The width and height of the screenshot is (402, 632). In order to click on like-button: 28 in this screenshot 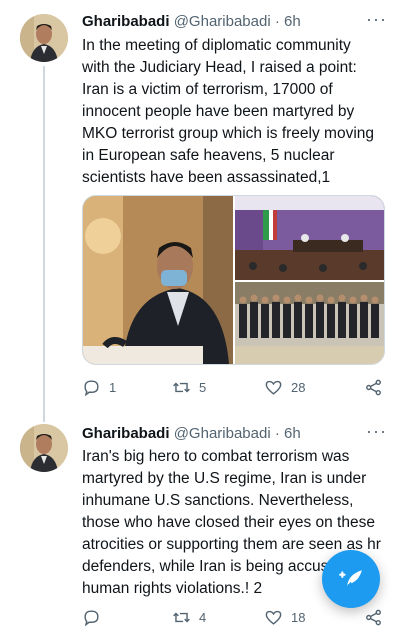, I will do `click(284, 387)`.